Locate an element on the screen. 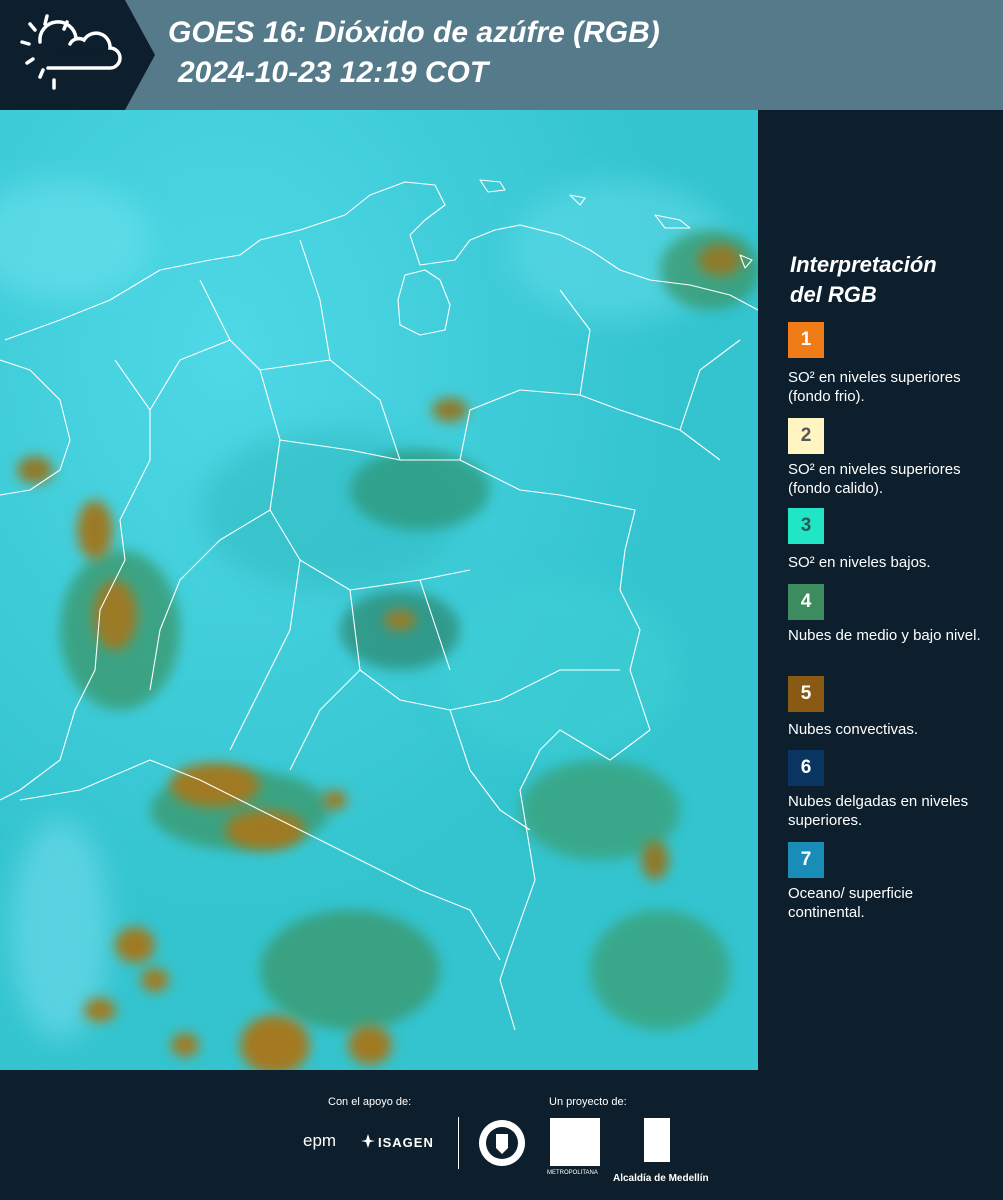 The image size is (1003, 1200). legend-label-4: Nubes de medio y bajo nivel. is located at coordinates (884, 635).